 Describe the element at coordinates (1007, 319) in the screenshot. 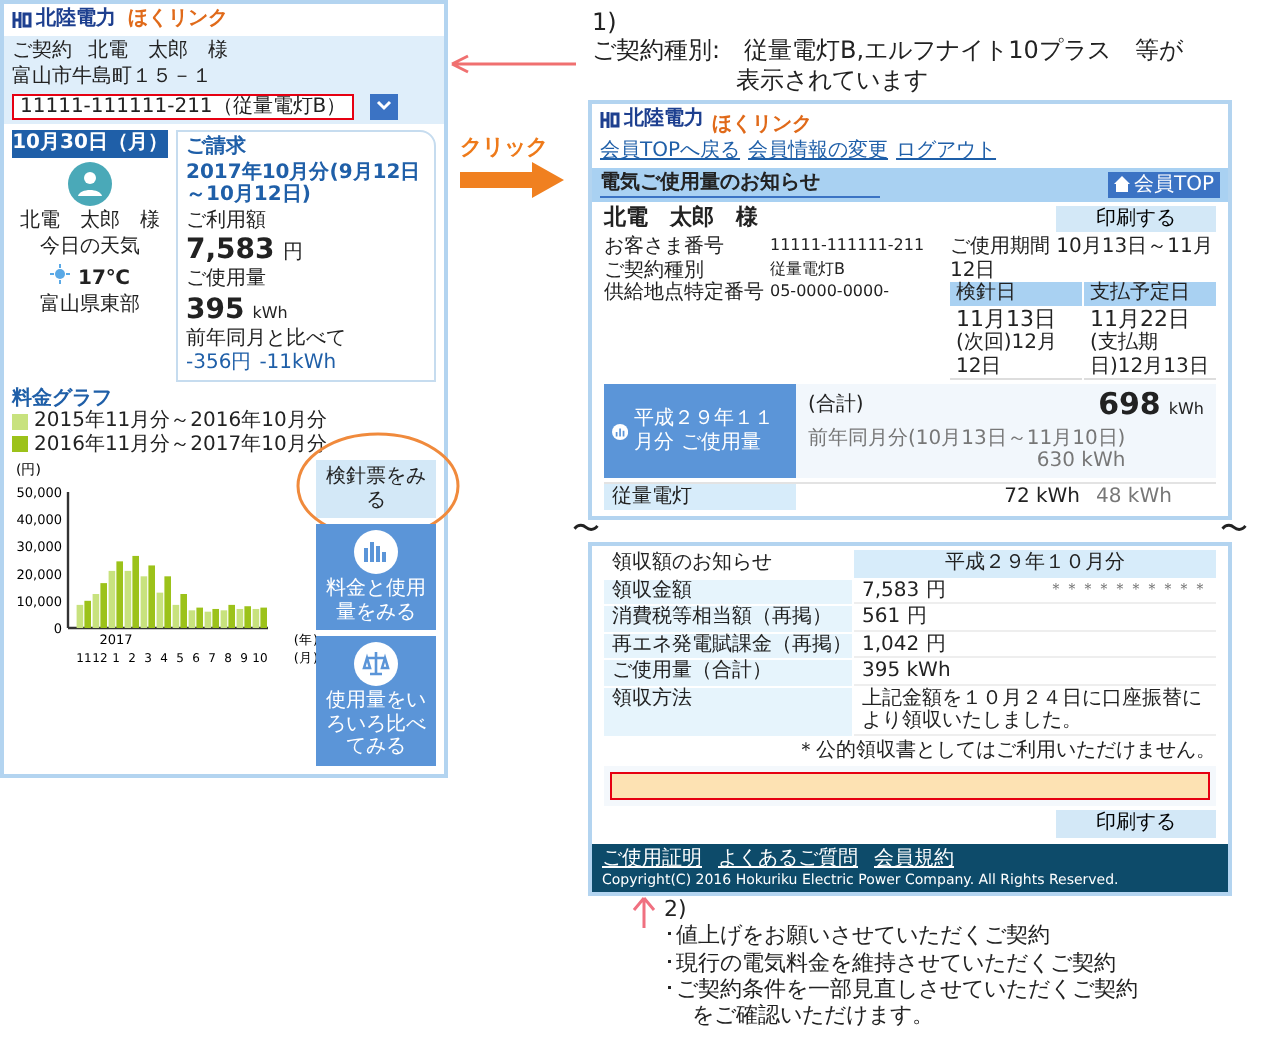

I see `date-value: 11月13日` at that location.